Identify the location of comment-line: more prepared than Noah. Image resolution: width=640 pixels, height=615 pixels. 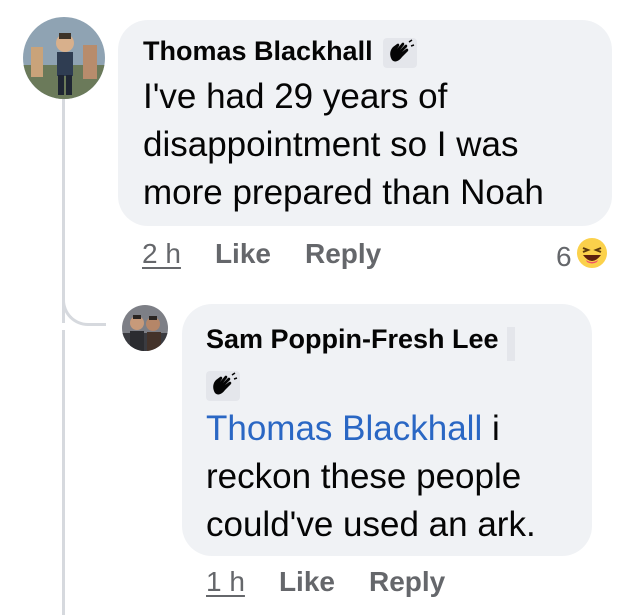
(343, 193).